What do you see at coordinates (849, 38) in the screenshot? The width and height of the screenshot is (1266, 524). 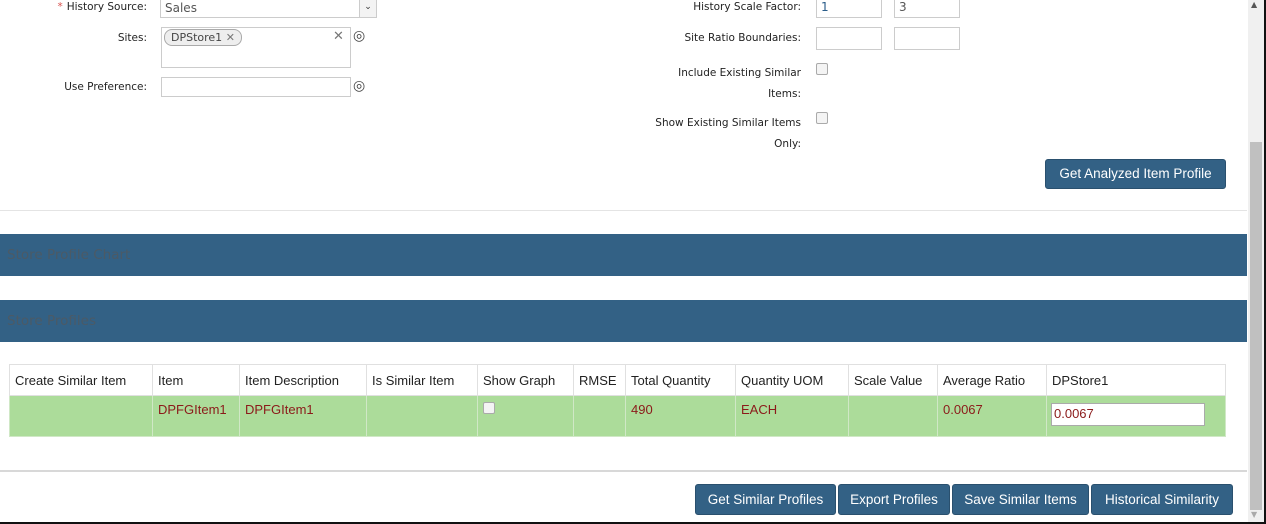 I see `ratio-min-input` at bounding box center [849, 38].